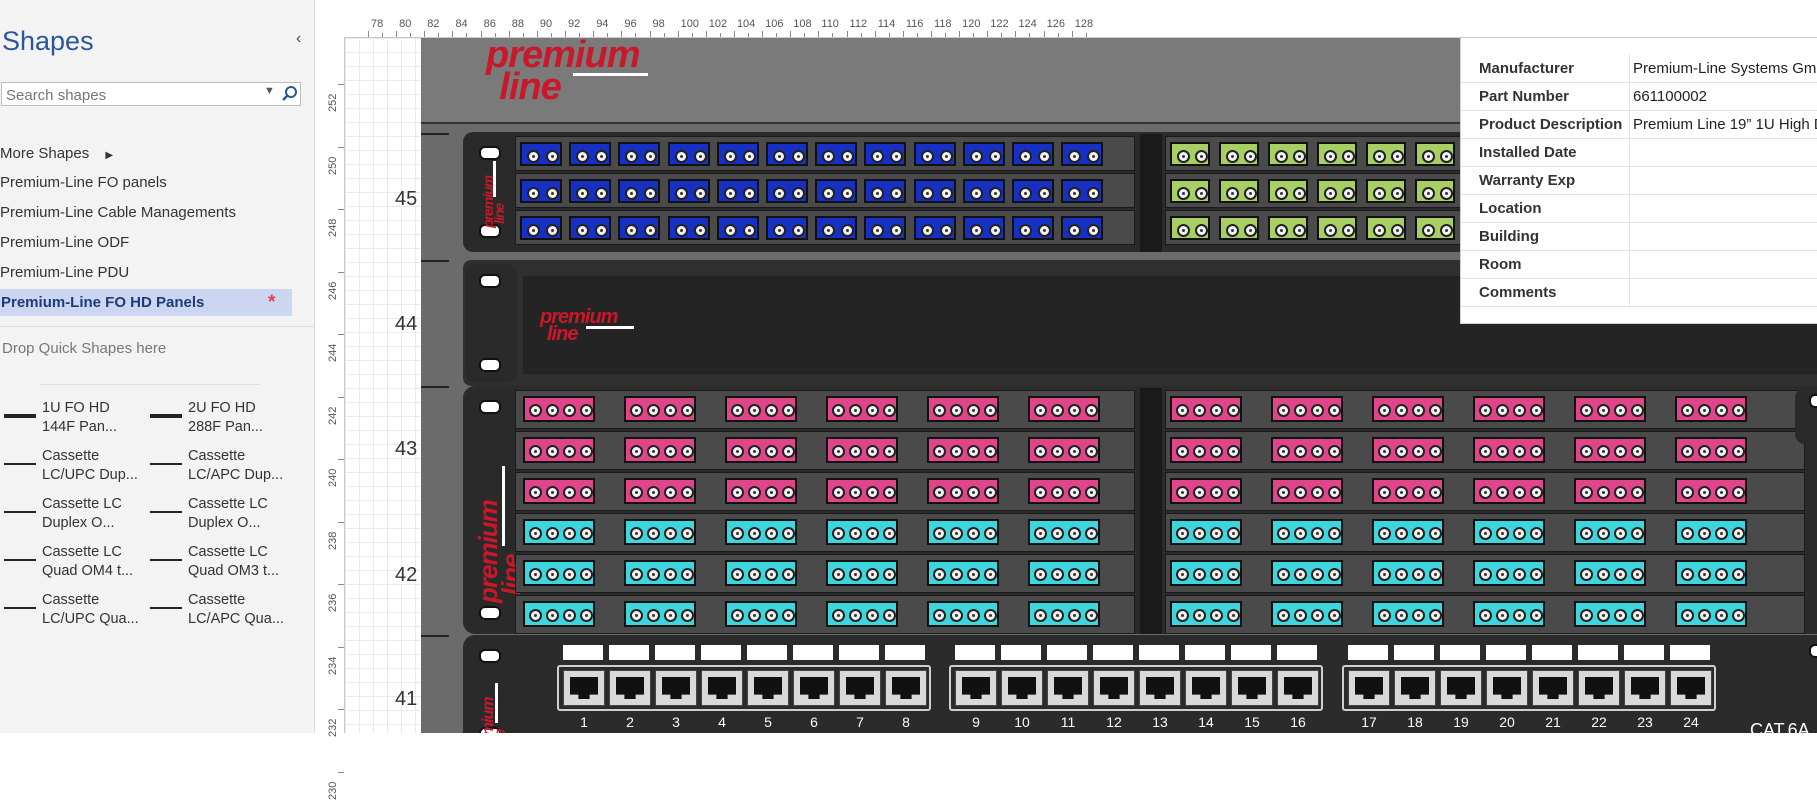 This screenshot has height=800, width=1817. What do you see at coordinates (118, 212) in the screenshot?
I see `stencil-item: Premium-Line Cable Managements` at bounding box center [118, 212].